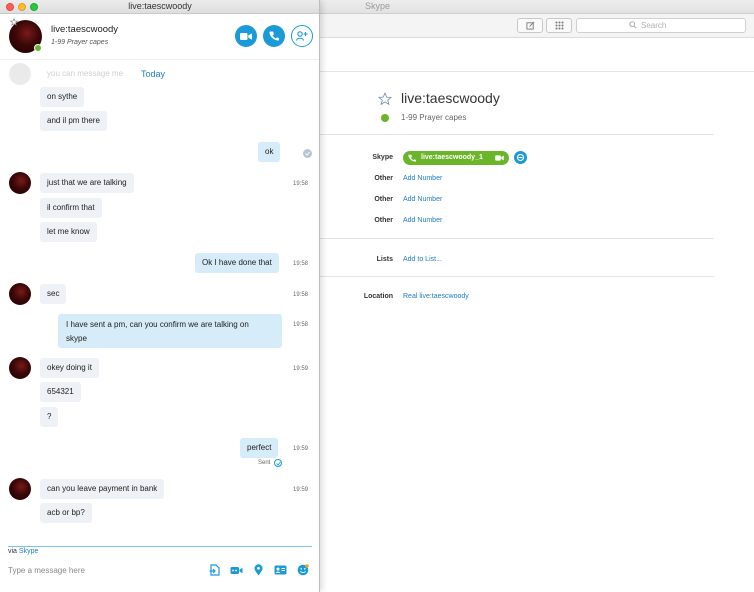 This screenshot has width=754, height=592. I want to click on incoming-message: ?, so click(49, 417).